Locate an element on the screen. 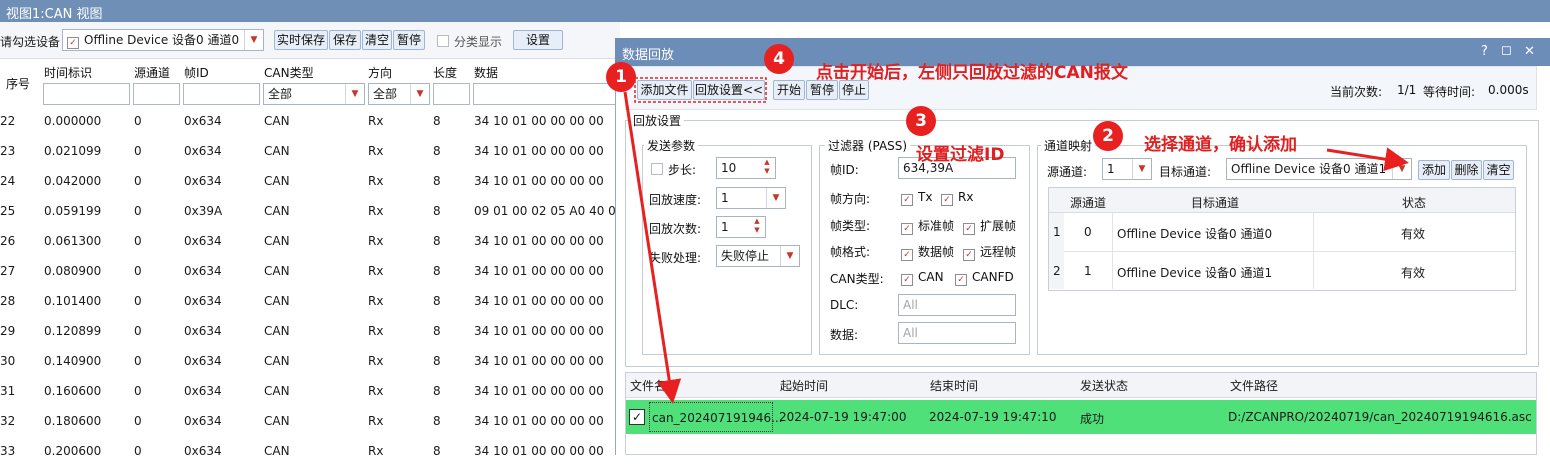 Image resolution: width=1550 pixels, height=466 pixels. badge-1: 1 is located at coordinates (621, 77).